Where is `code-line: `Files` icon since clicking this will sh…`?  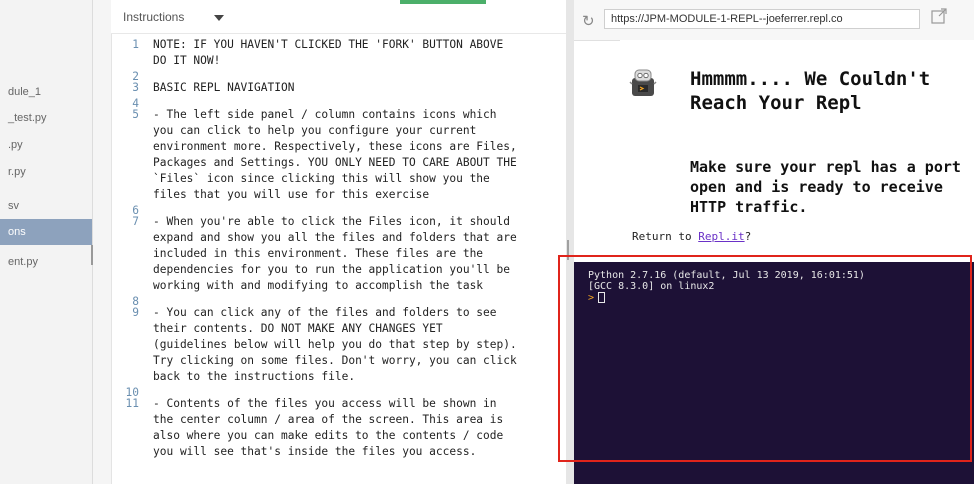
code-line: `Files` icon since clicking this will sh… is located at coordinates (338, 179).